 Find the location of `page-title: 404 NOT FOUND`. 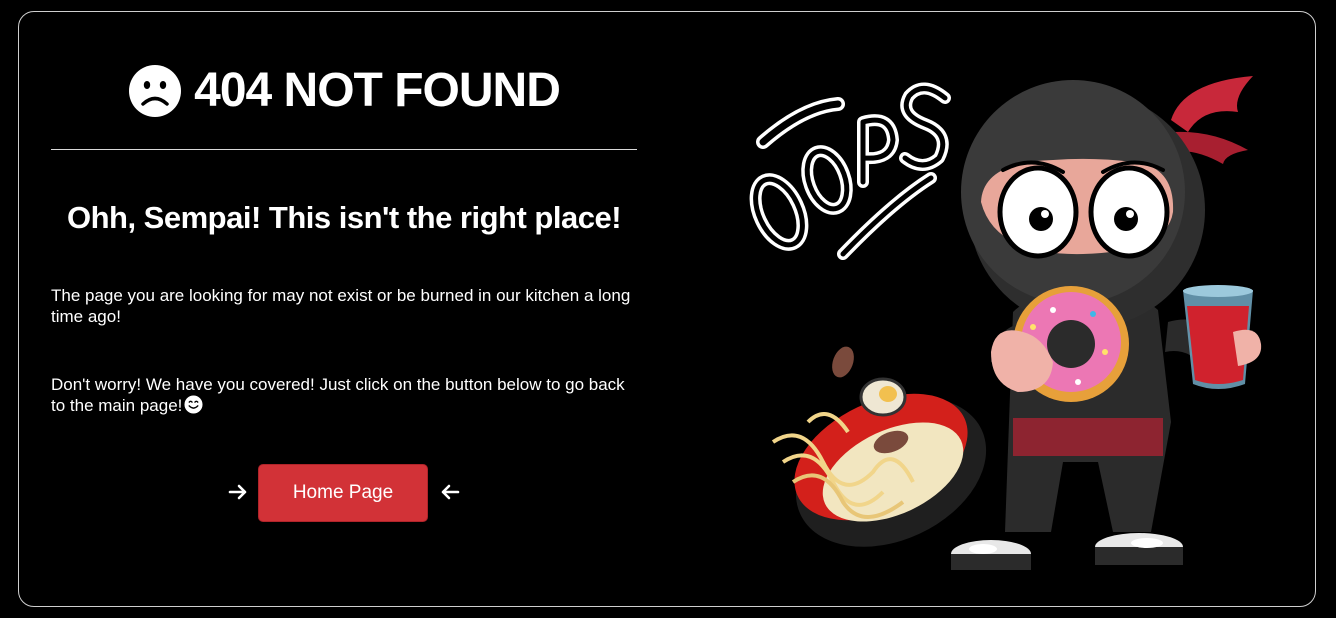

page-title: 404 NOT FOUND is located at coordinates (377, 90).